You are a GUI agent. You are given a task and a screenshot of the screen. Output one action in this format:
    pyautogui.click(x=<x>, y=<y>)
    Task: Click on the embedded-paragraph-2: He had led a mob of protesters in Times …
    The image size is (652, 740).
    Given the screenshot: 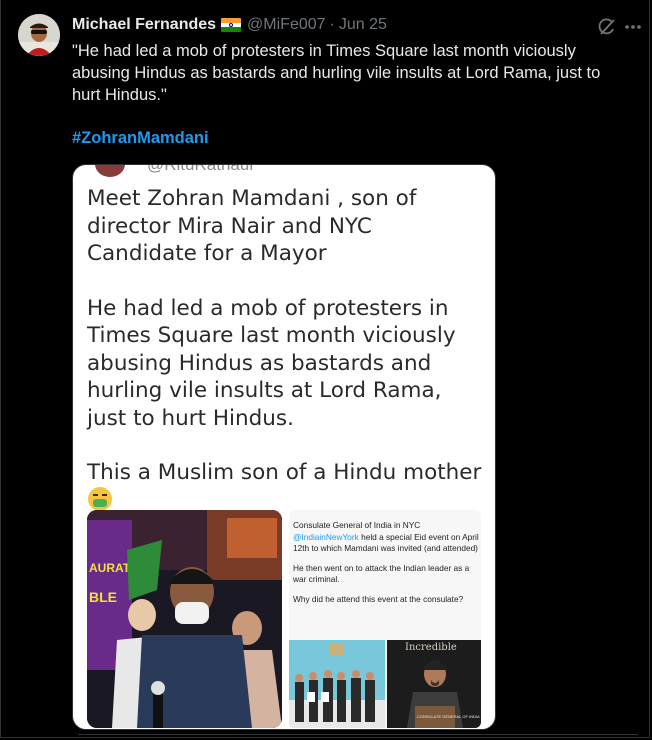 What is the action you would take?
    pyautogui.click(x=271, y=363)
    